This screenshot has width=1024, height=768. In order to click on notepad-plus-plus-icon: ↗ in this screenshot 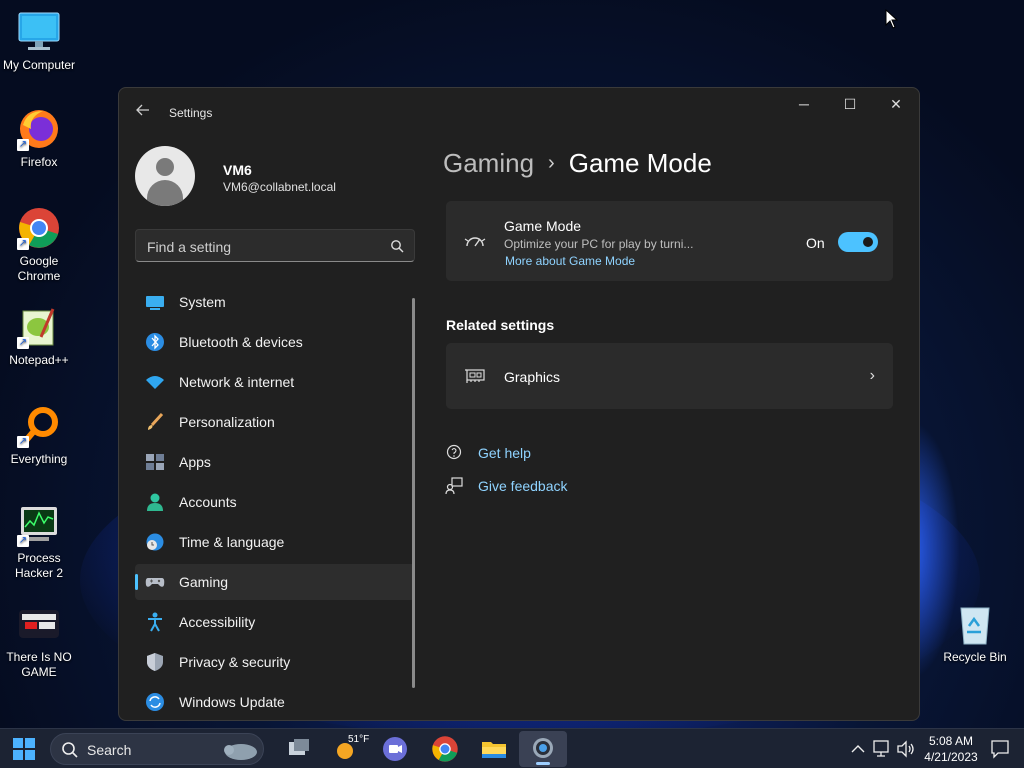, I will do `click(39, 327)`.